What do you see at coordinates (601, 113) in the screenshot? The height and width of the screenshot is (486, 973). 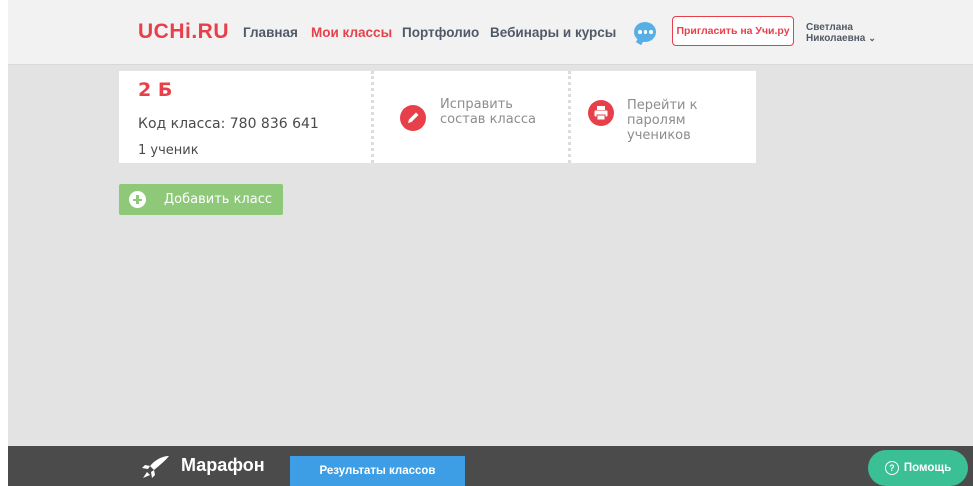 I see `printer-icon` at bounding box center [601, 113].